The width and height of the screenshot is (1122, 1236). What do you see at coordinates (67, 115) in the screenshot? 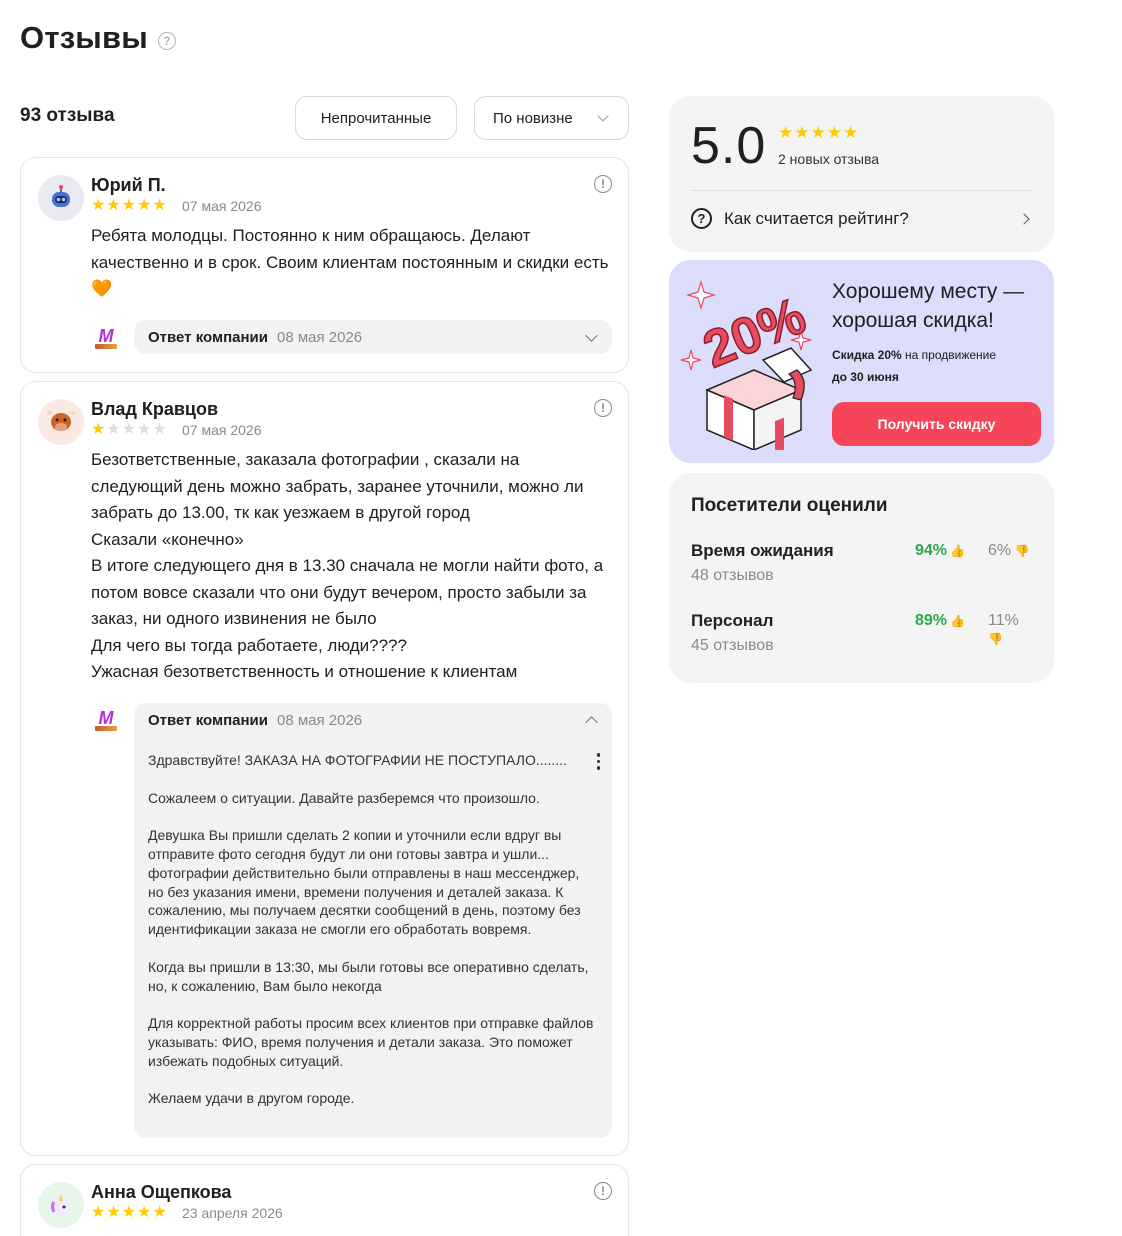
I see `reviews-count: 93 отзыва` at bounding box center [67, 115].